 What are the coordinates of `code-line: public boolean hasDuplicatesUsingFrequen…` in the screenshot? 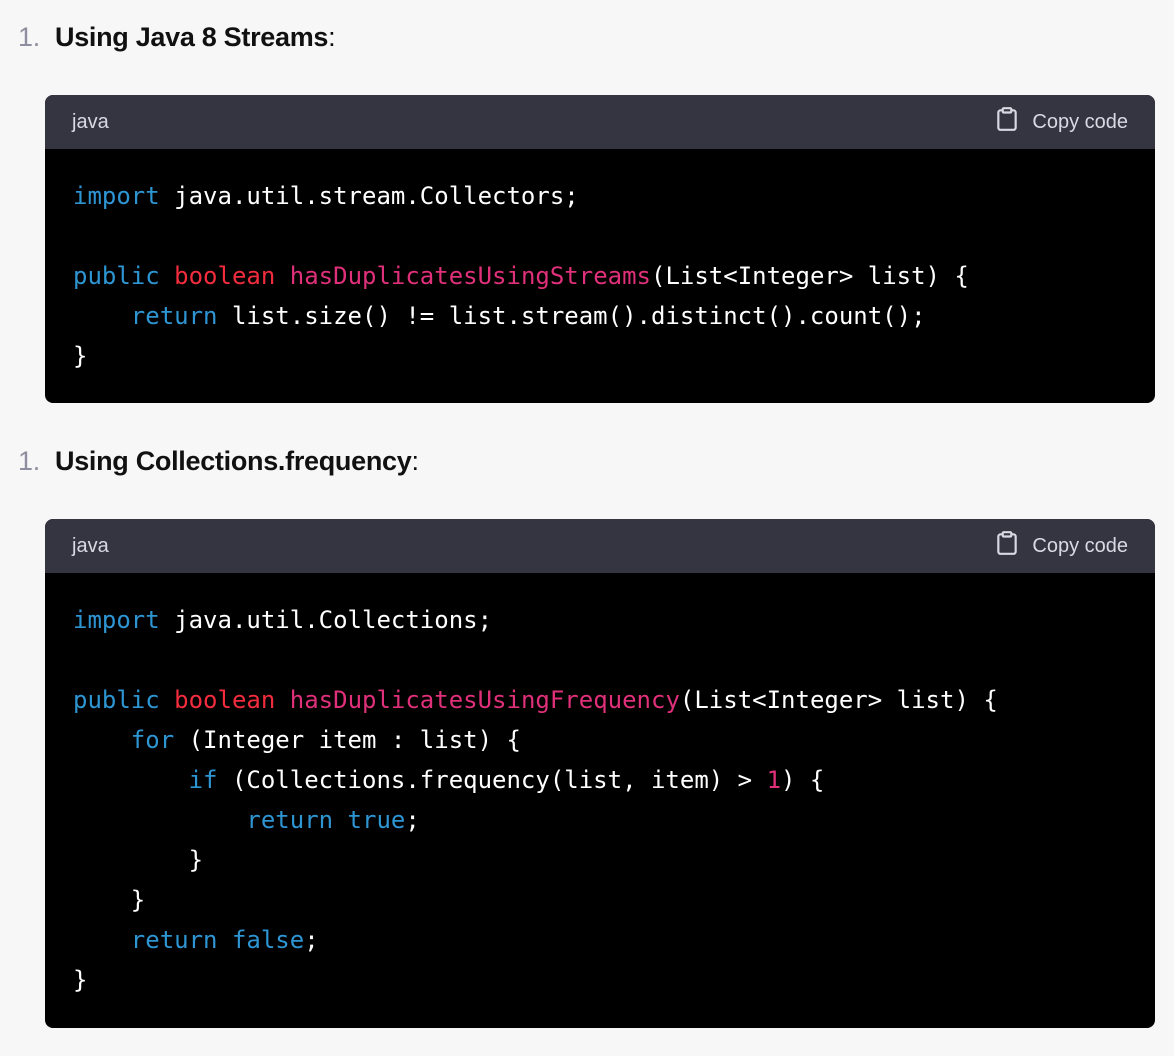 It's located at (600, 700).